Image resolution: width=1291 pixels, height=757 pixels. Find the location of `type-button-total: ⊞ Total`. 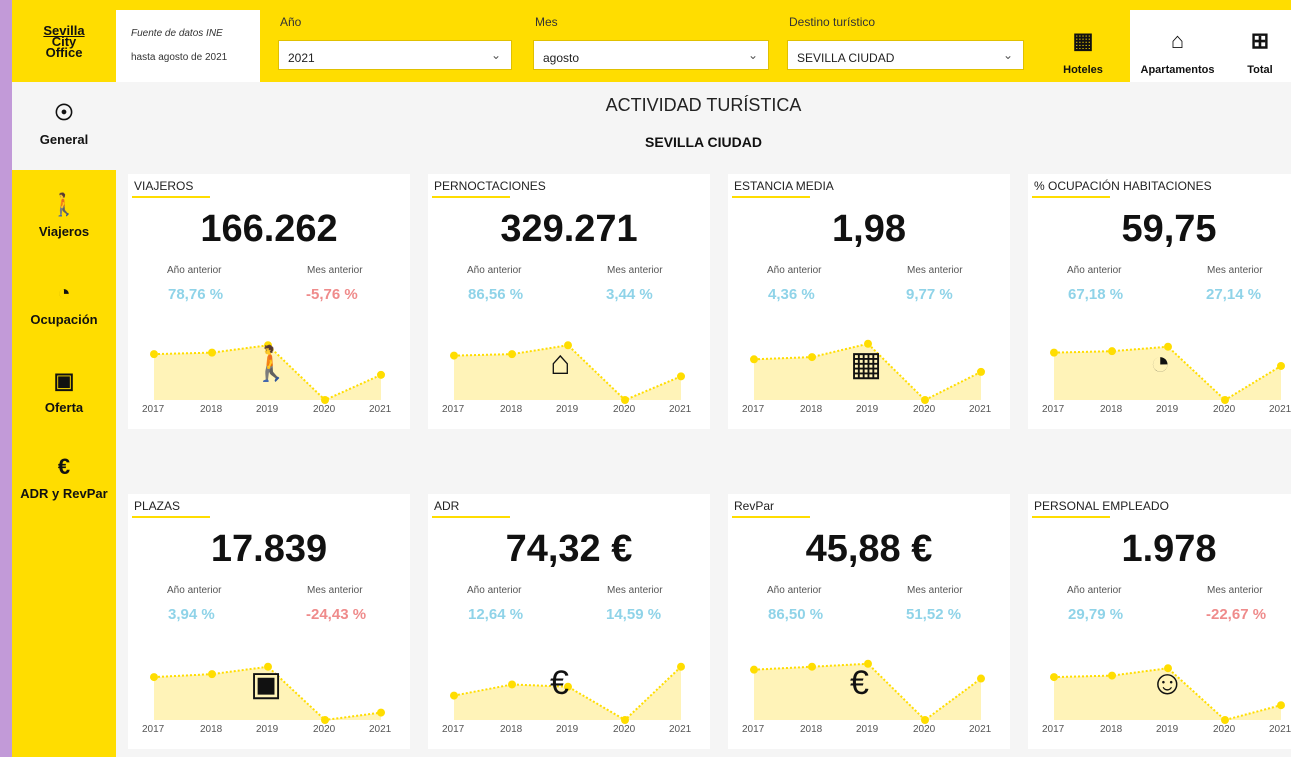

type-button-total: ⊞ Total is located at coordinates (1258, 46).